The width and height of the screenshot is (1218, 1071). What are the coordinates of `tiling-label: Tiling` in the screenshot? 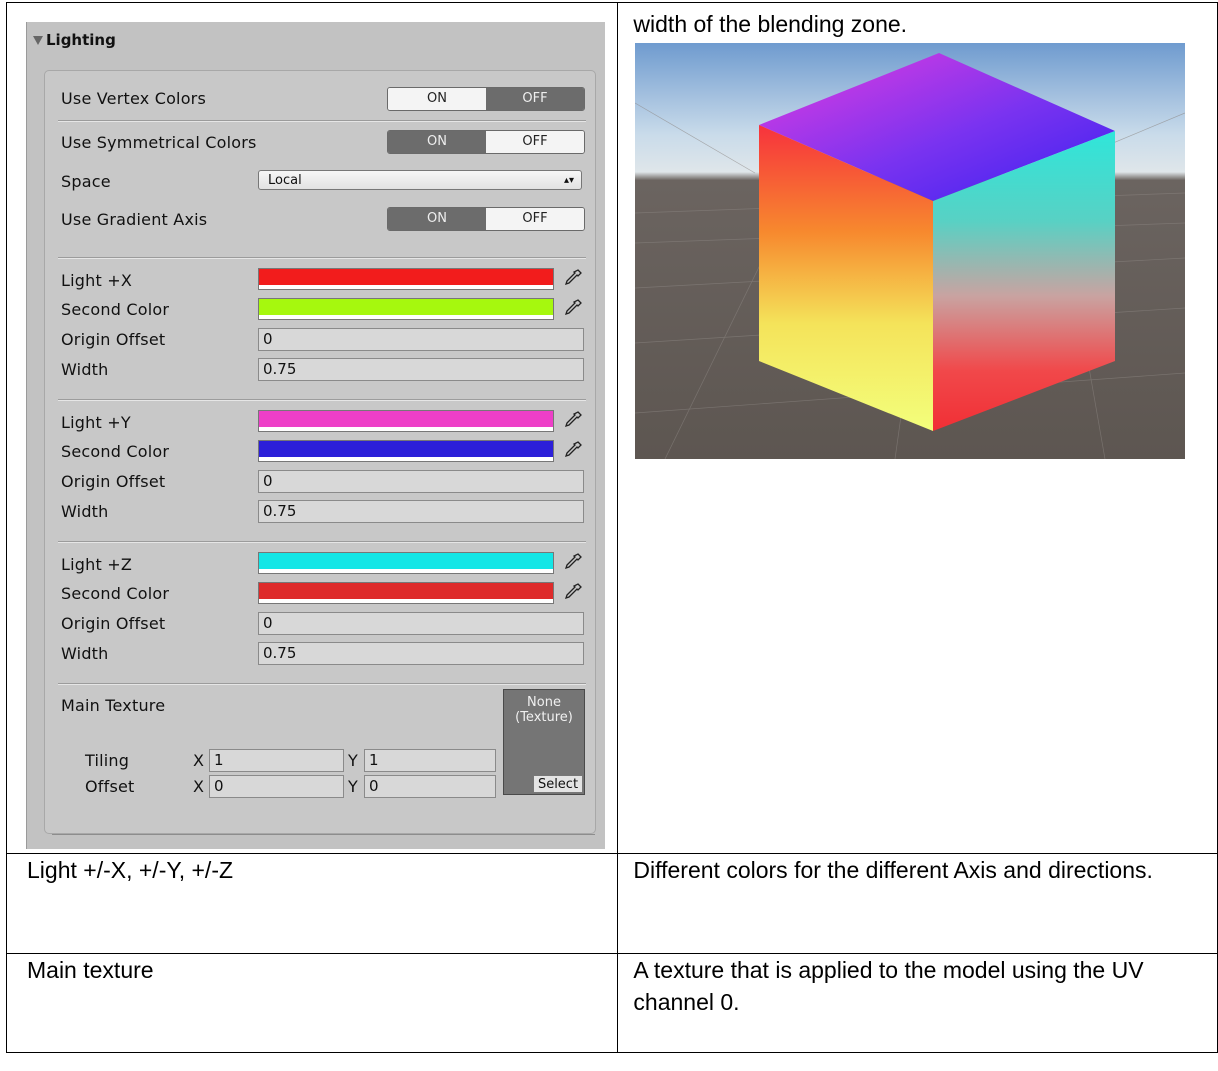 It's located at (107, 760).